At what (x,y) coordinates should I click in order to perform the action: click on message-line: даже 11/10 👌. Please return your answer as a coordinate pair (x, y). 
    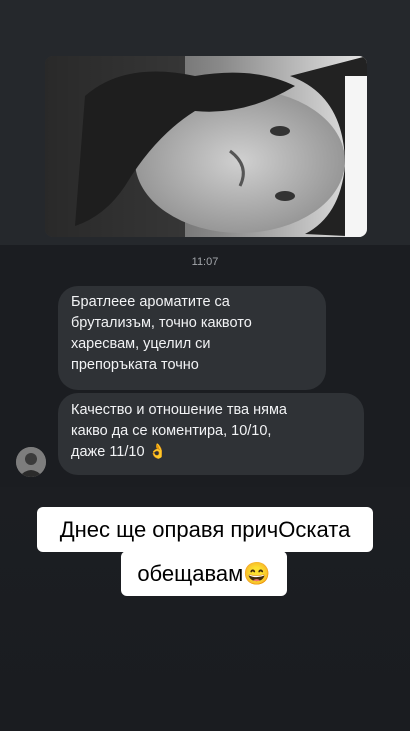
    Looking at the image, I should click on (119, 452).